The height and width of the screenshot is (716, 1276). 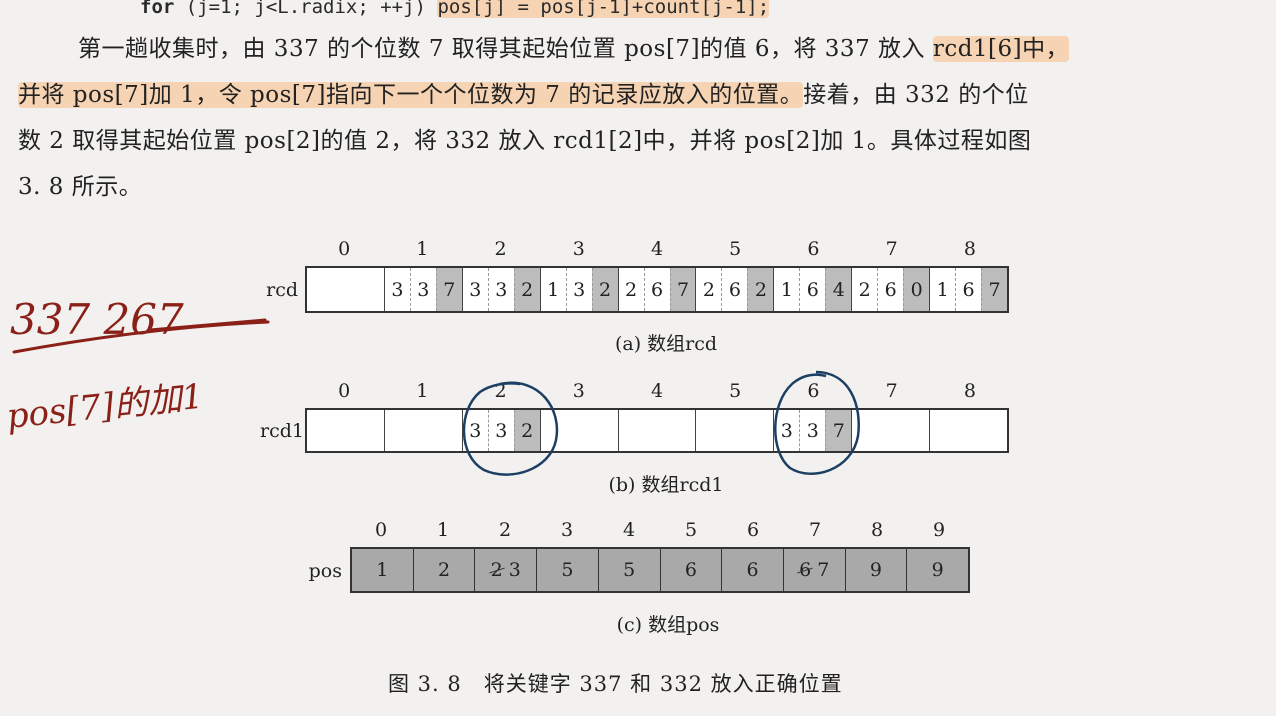 What do you see at coordinates (603, 9) in the screenshot?
I see `code-highlighted: pos[j] = pos[j-1]+count[j-1];` at bounding box center [603, 9].